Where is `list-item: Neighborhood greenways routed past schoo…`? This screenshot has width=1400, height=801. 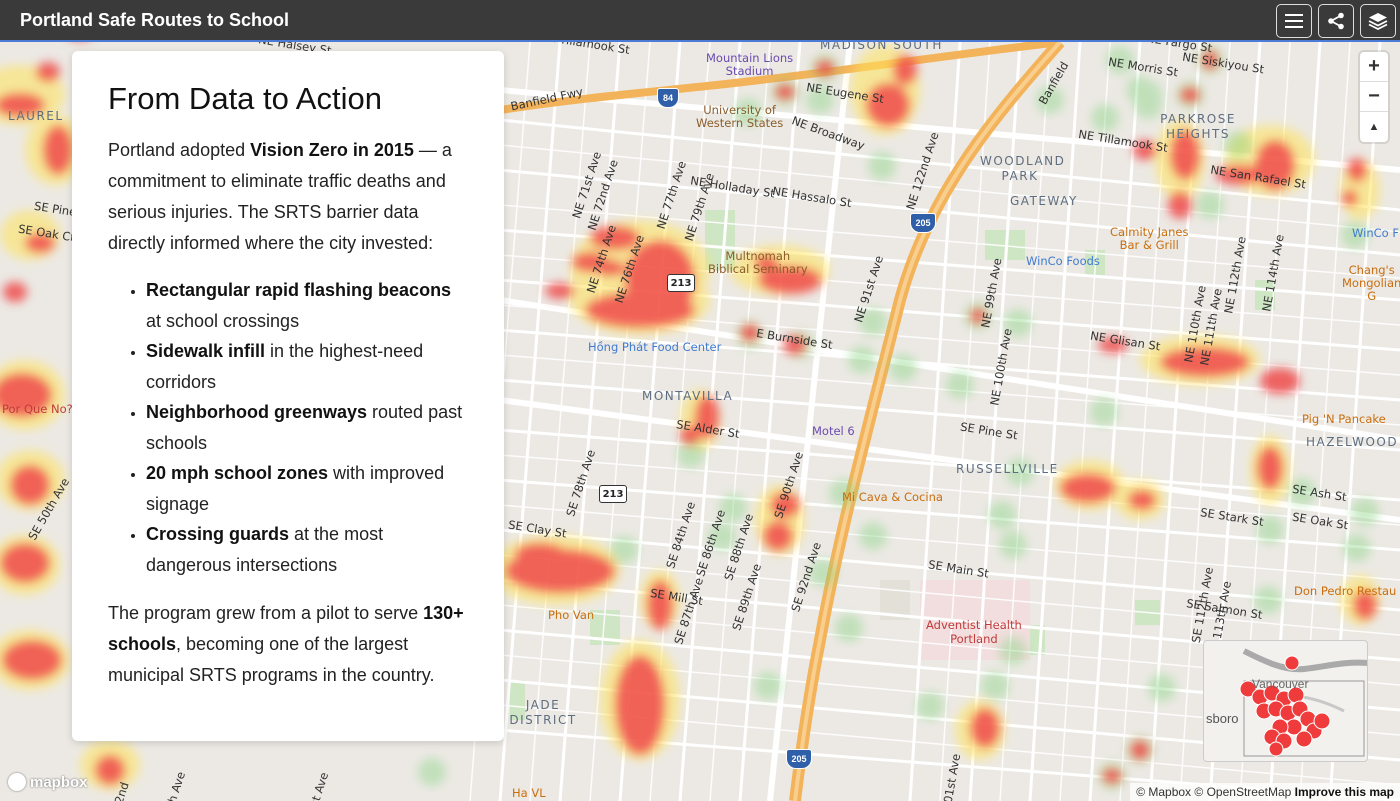
list-item: Neighborhood greenways routed past schoo… is located at coordinates (307, 427).